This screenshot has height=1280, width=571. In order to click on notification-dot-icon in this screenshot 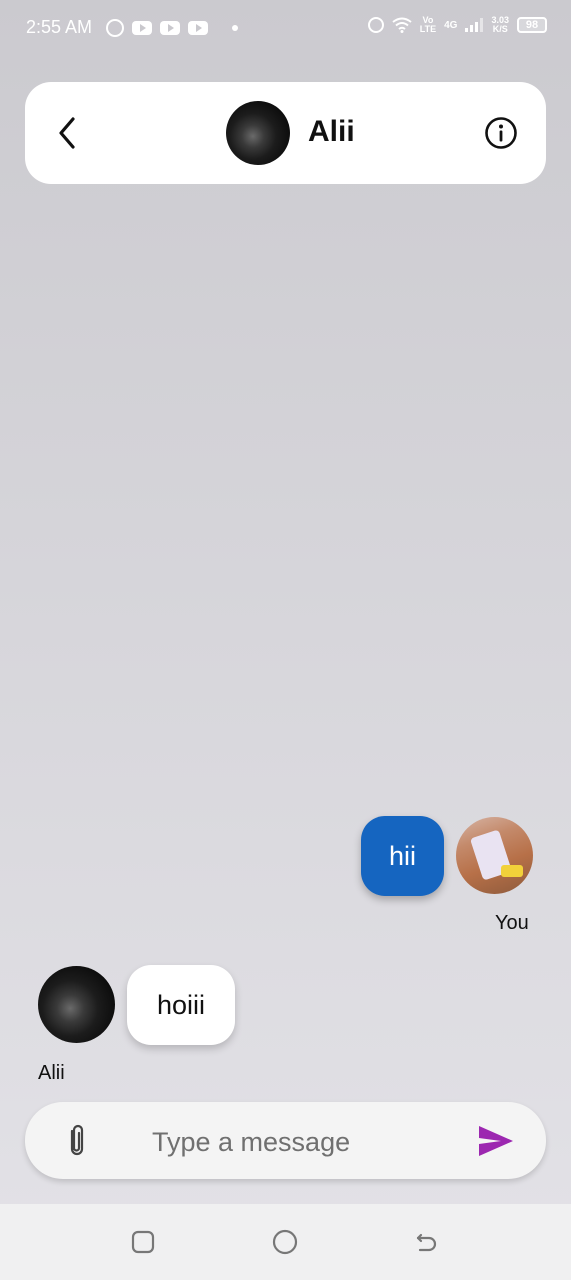, I will do `click(235, 28)`.